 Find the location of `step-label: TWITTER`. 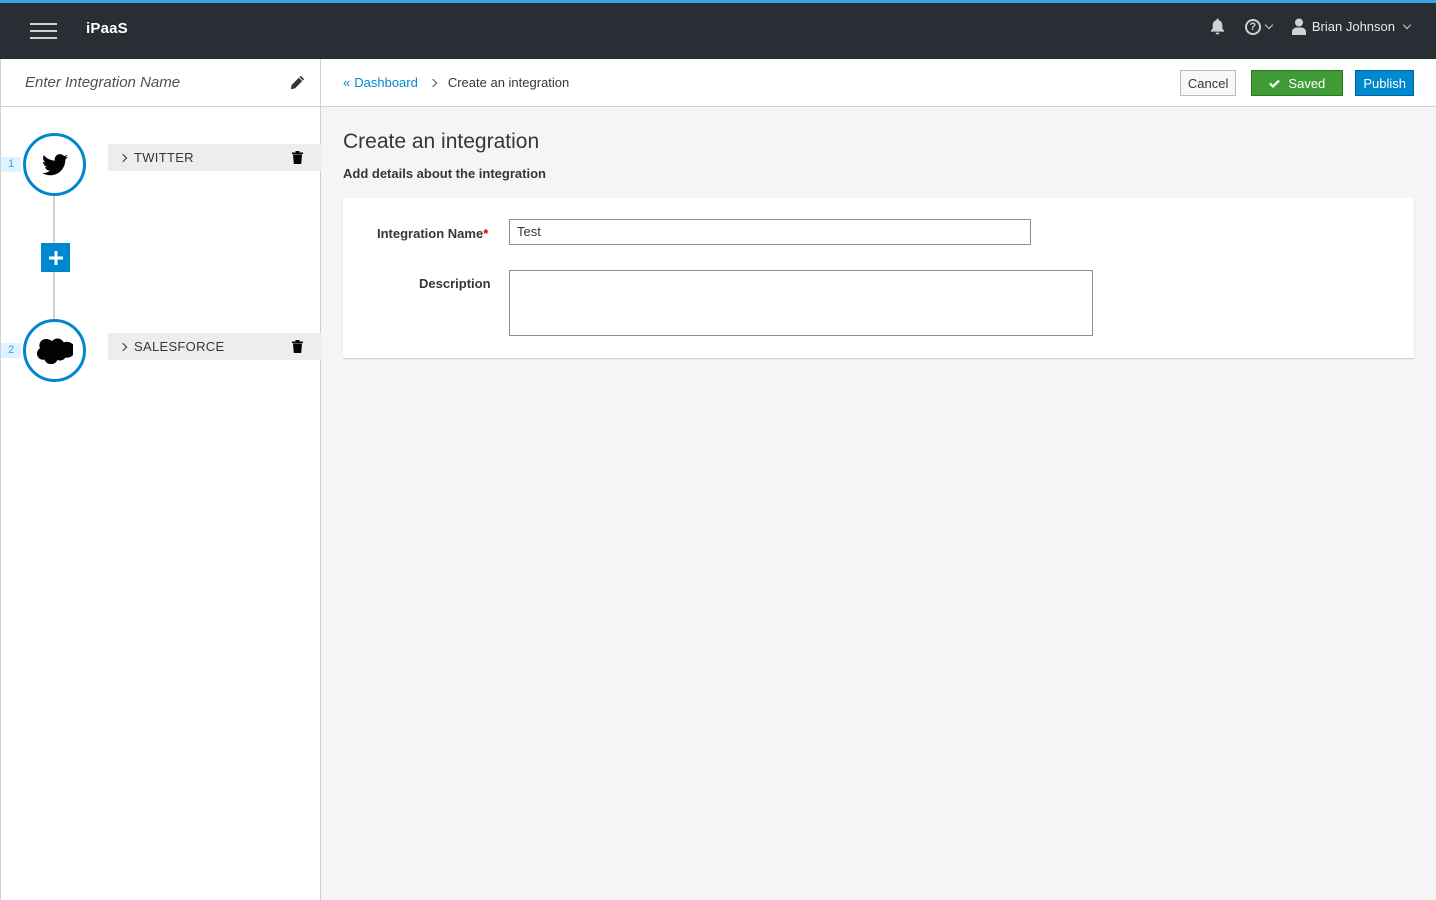

step-label: TWITTER is located at coordinates (164, 157).